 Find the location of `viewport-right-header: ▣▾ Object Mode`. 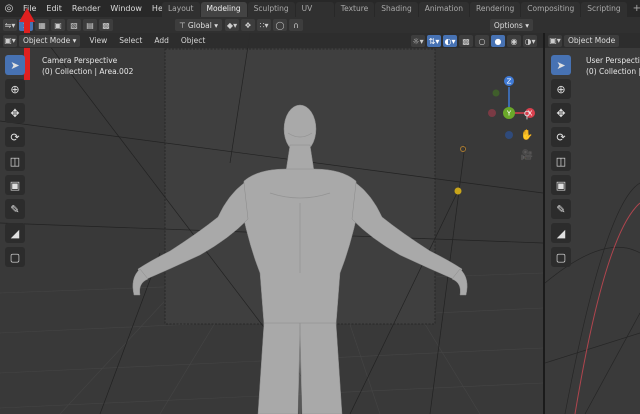

viewport-right-header: ▣▾ Object Mode is located at coordinates (592, 40).